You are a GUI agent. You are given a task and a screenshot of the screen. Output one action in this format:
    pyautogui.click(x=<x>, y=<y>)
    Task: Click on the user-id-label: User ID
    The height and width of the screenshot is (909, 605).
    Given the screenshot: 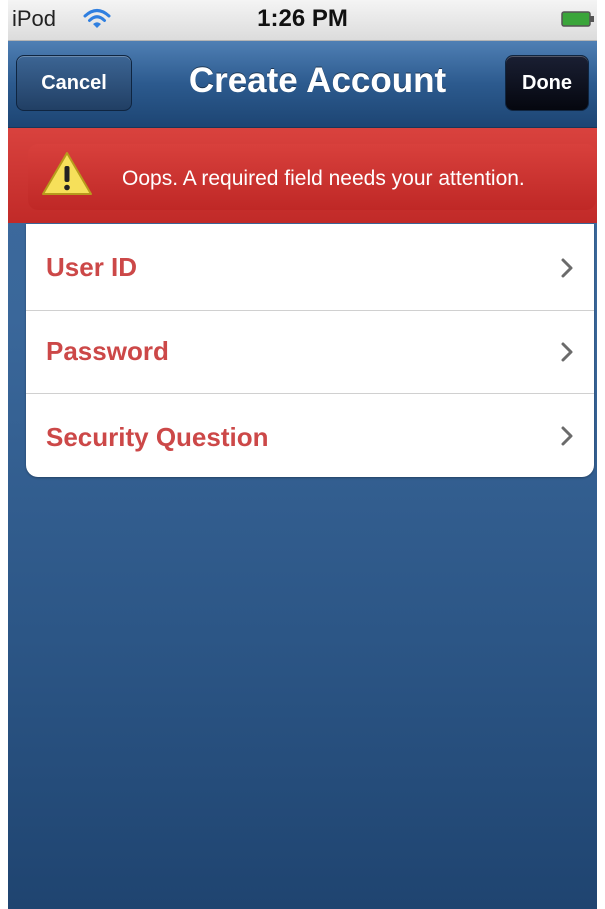 What is the action you would take?
    pyautogui.click(x=92, y=267)
    